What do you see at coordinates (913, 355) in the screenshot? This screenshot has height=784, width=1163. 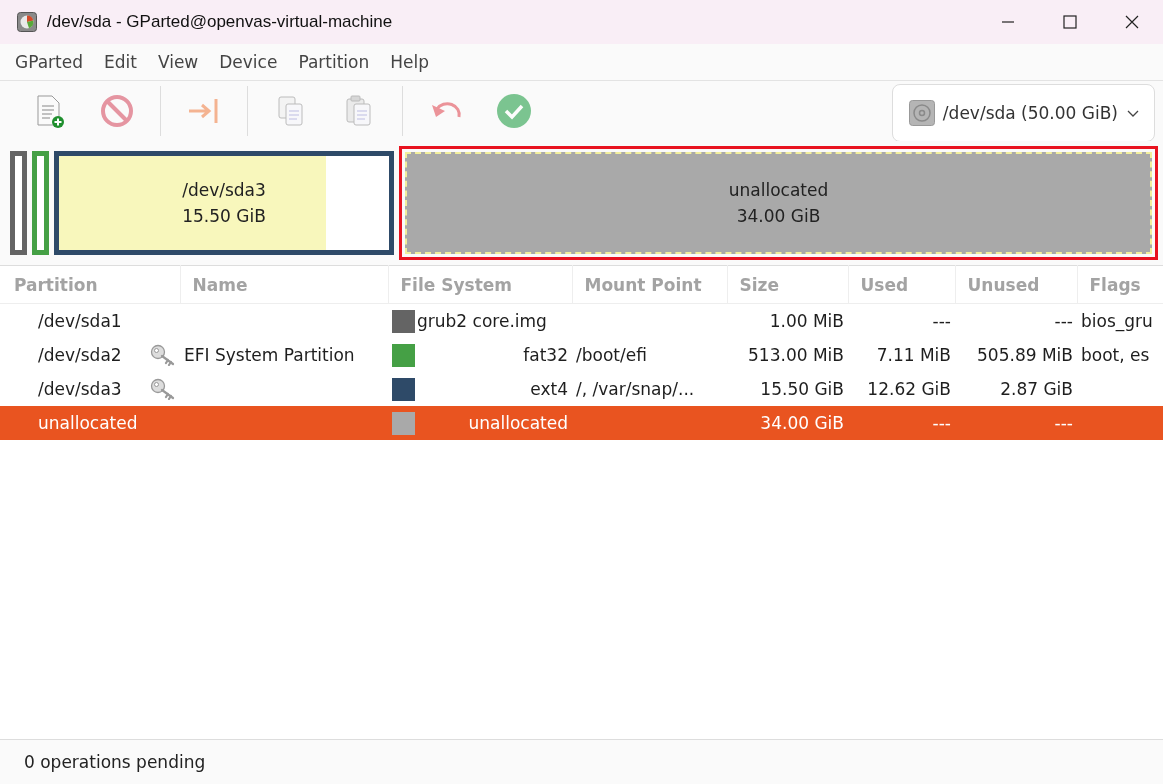 I see `table-cell: 7.11 MiB` at bounding box center [913, 355].